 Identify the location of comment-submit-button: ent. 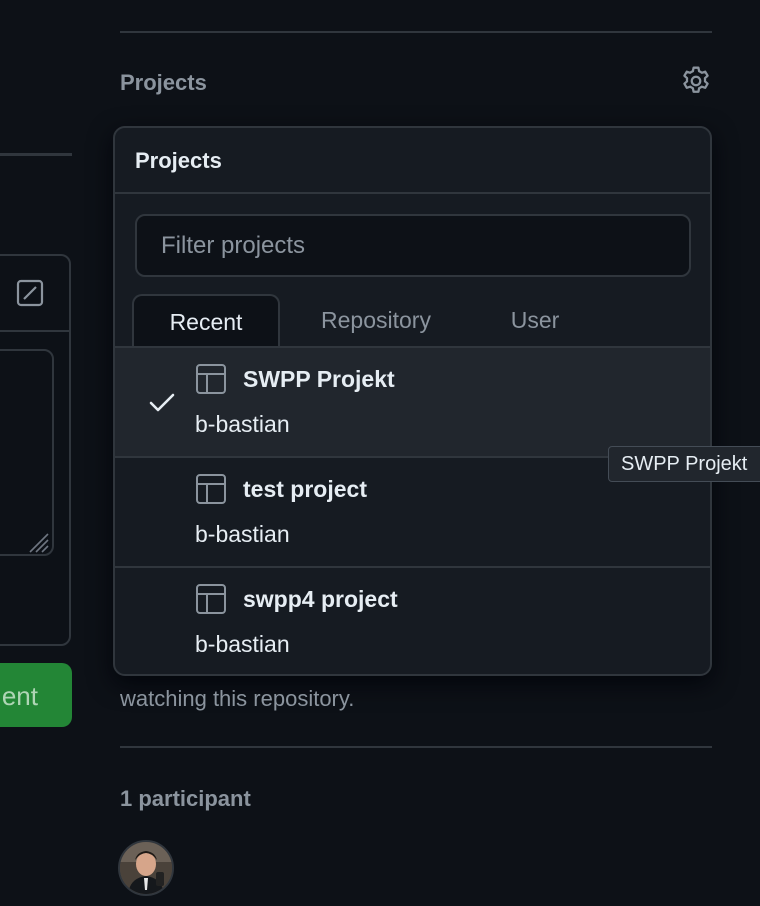
(36, 695).